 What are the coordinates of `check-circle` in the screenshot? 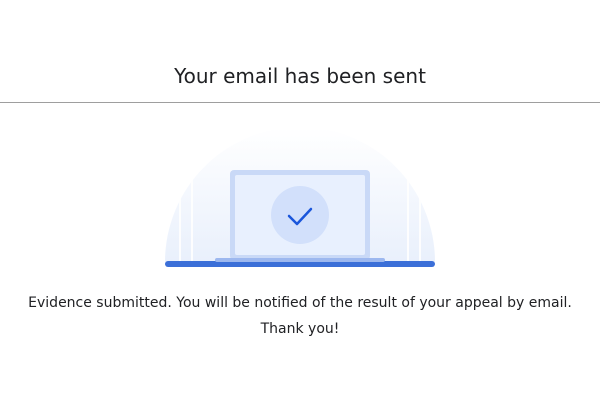 It's located at (300, 215).